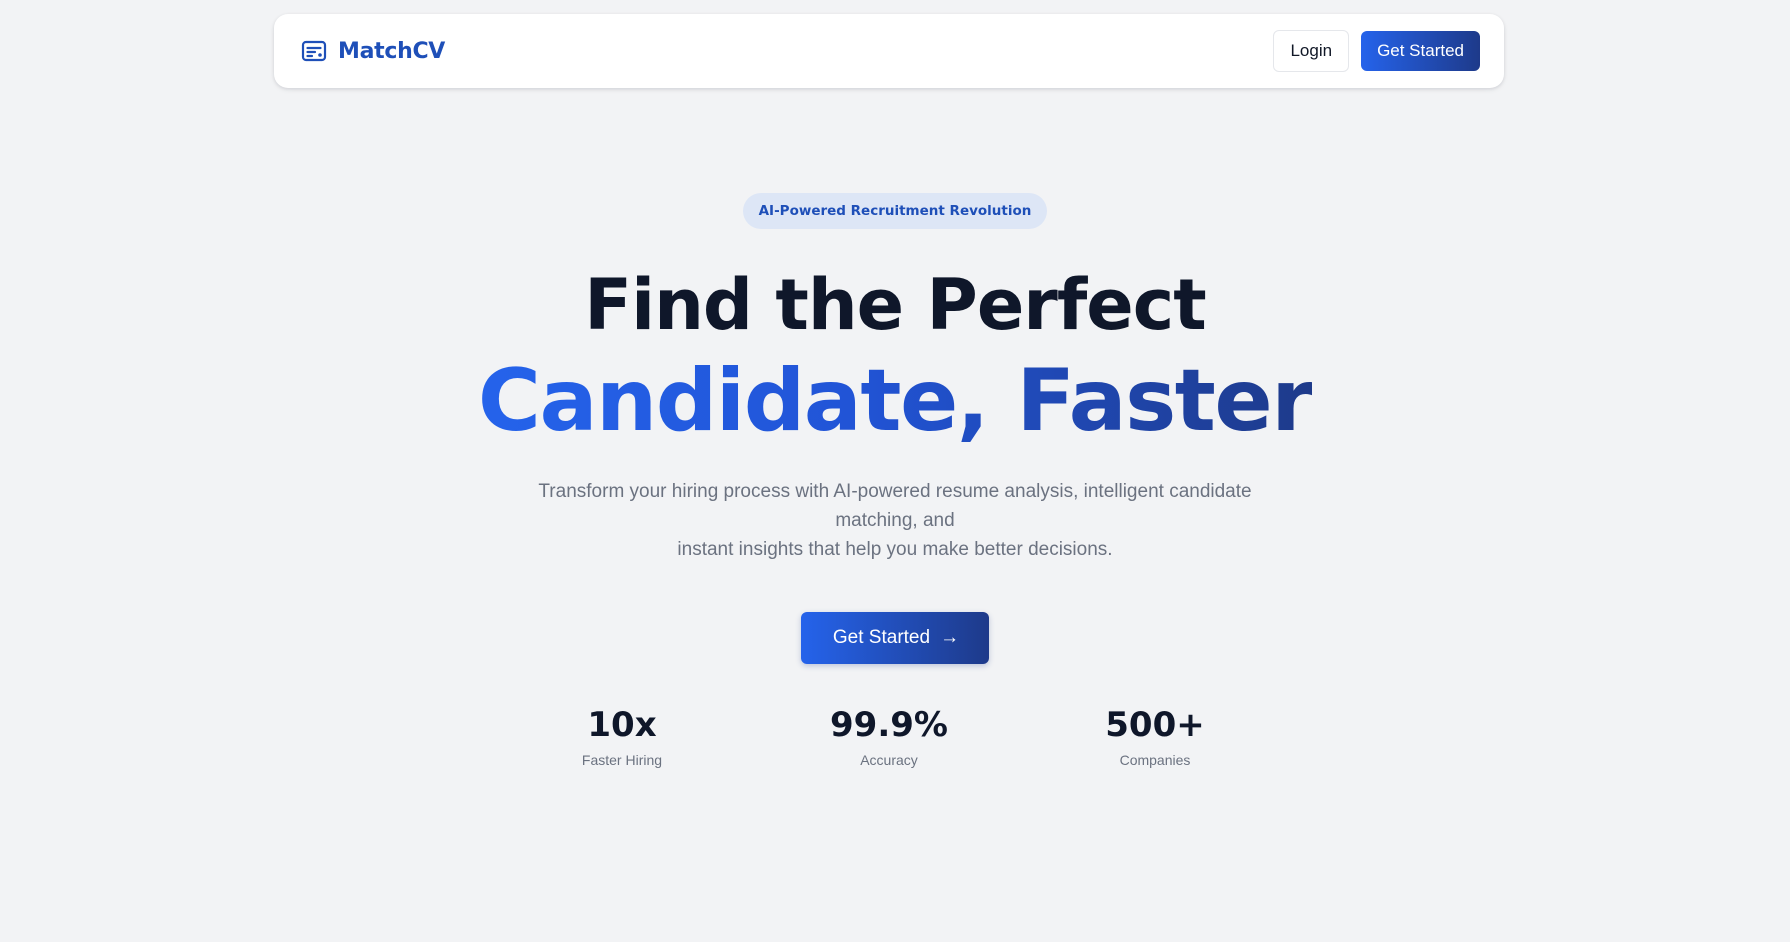 The height and width of the screenshot is (942, 1790). What do you see at coordinates (889, 51) in the screenshot?
I see `top-navbar: MatchCV Login Get Started` at bounding box center [889, 51].